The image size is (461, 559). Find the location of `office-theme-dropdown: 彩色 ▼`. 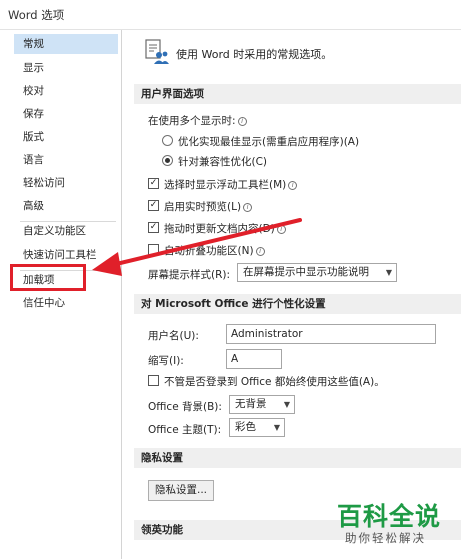

office-theme-dropdown: 彩色 ▼ is located at coordinates (257, 427).